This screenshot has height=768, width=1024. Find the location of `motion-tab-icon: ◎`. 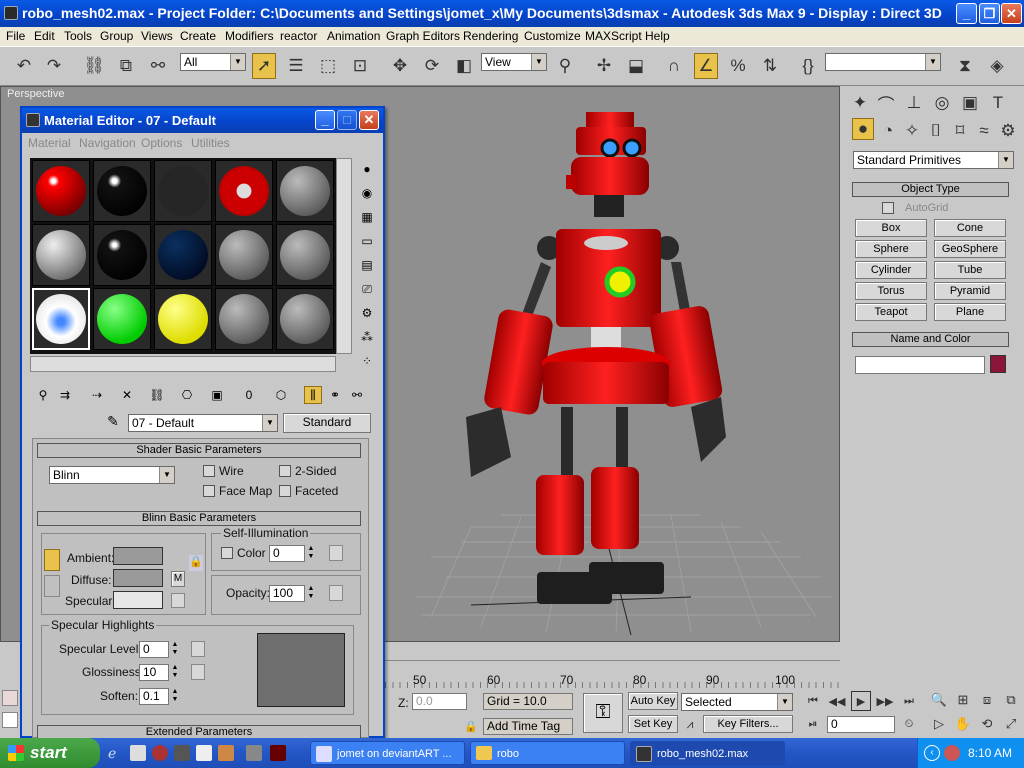

motion-tab-icon: ◎ is located at coordinates (942, 103).